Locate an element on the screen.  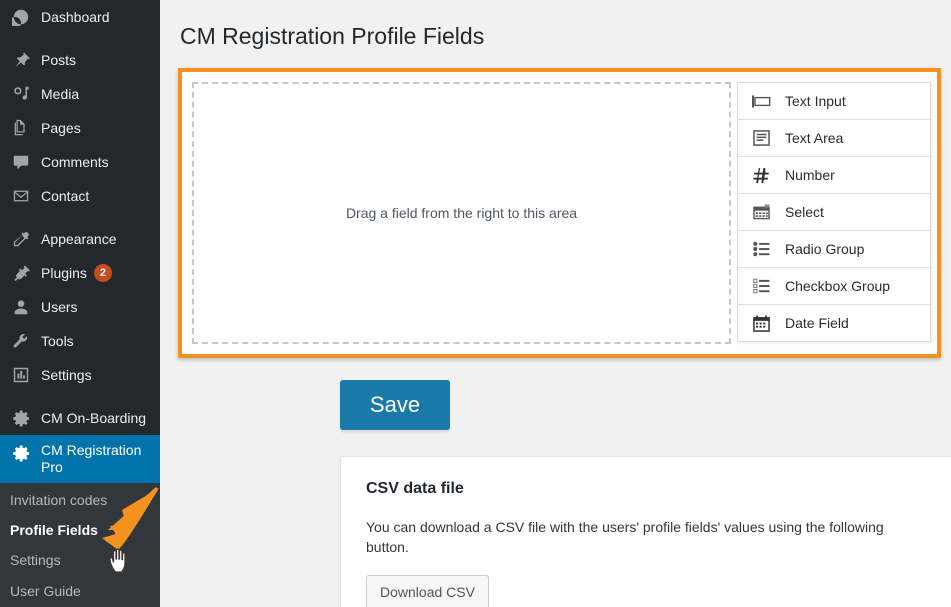
sidebar-item-label: Settings is located at coordinates (66, 375).